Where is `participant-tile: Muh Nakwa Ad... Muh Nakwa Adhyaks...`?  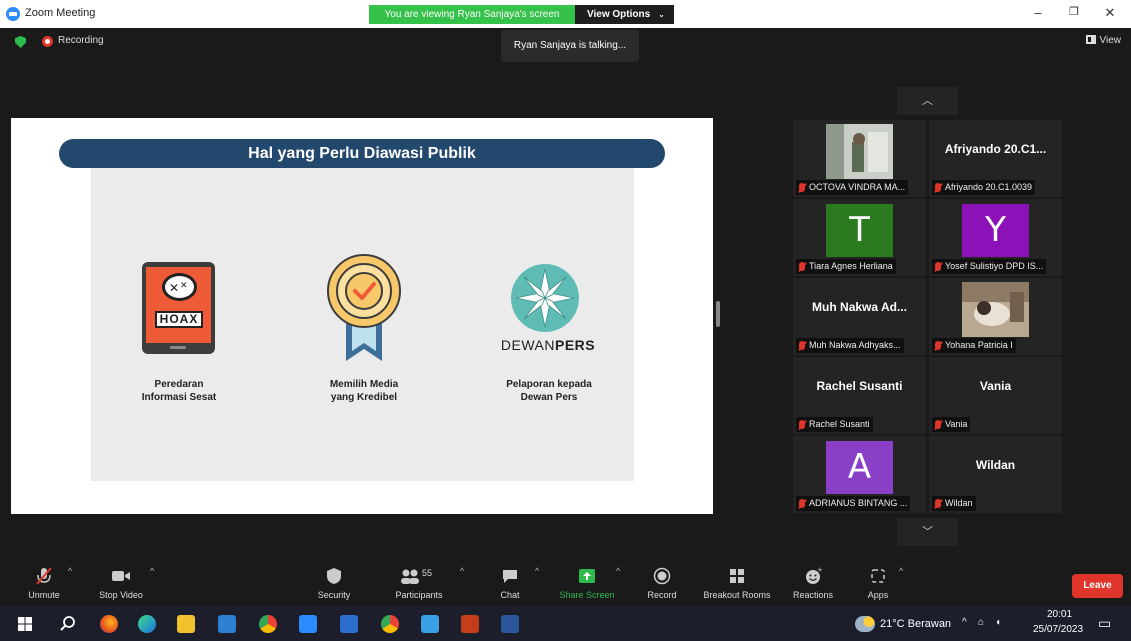
participant-tile: Muh Nakwa Ad... Muh Nakwa Adhyaks... is located at coordinates (859, 316).